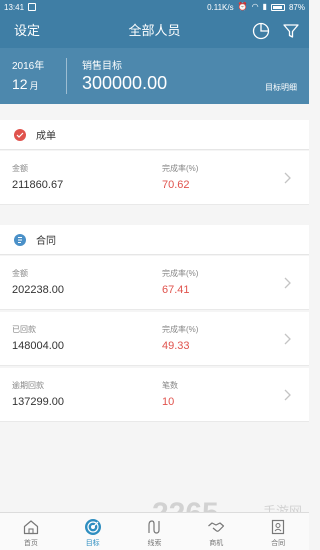  What do you see at coordinates (154, 339) in the screenshot?
I see `payment-received-row: 已回款 148004.00 完成率(%) 49.33` at bounding box center [154, 339].